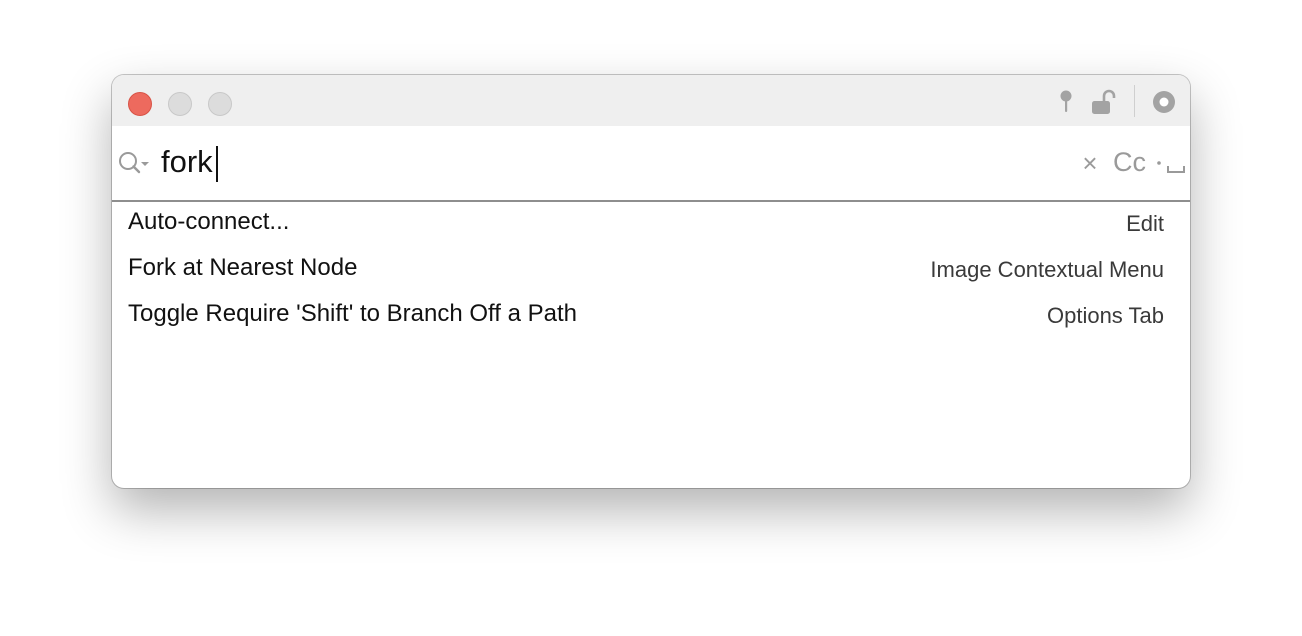 The width and height of the screenshot is (1302, 636). I want to click on result-row: Auto-connect... Edit, so click(651, 225).